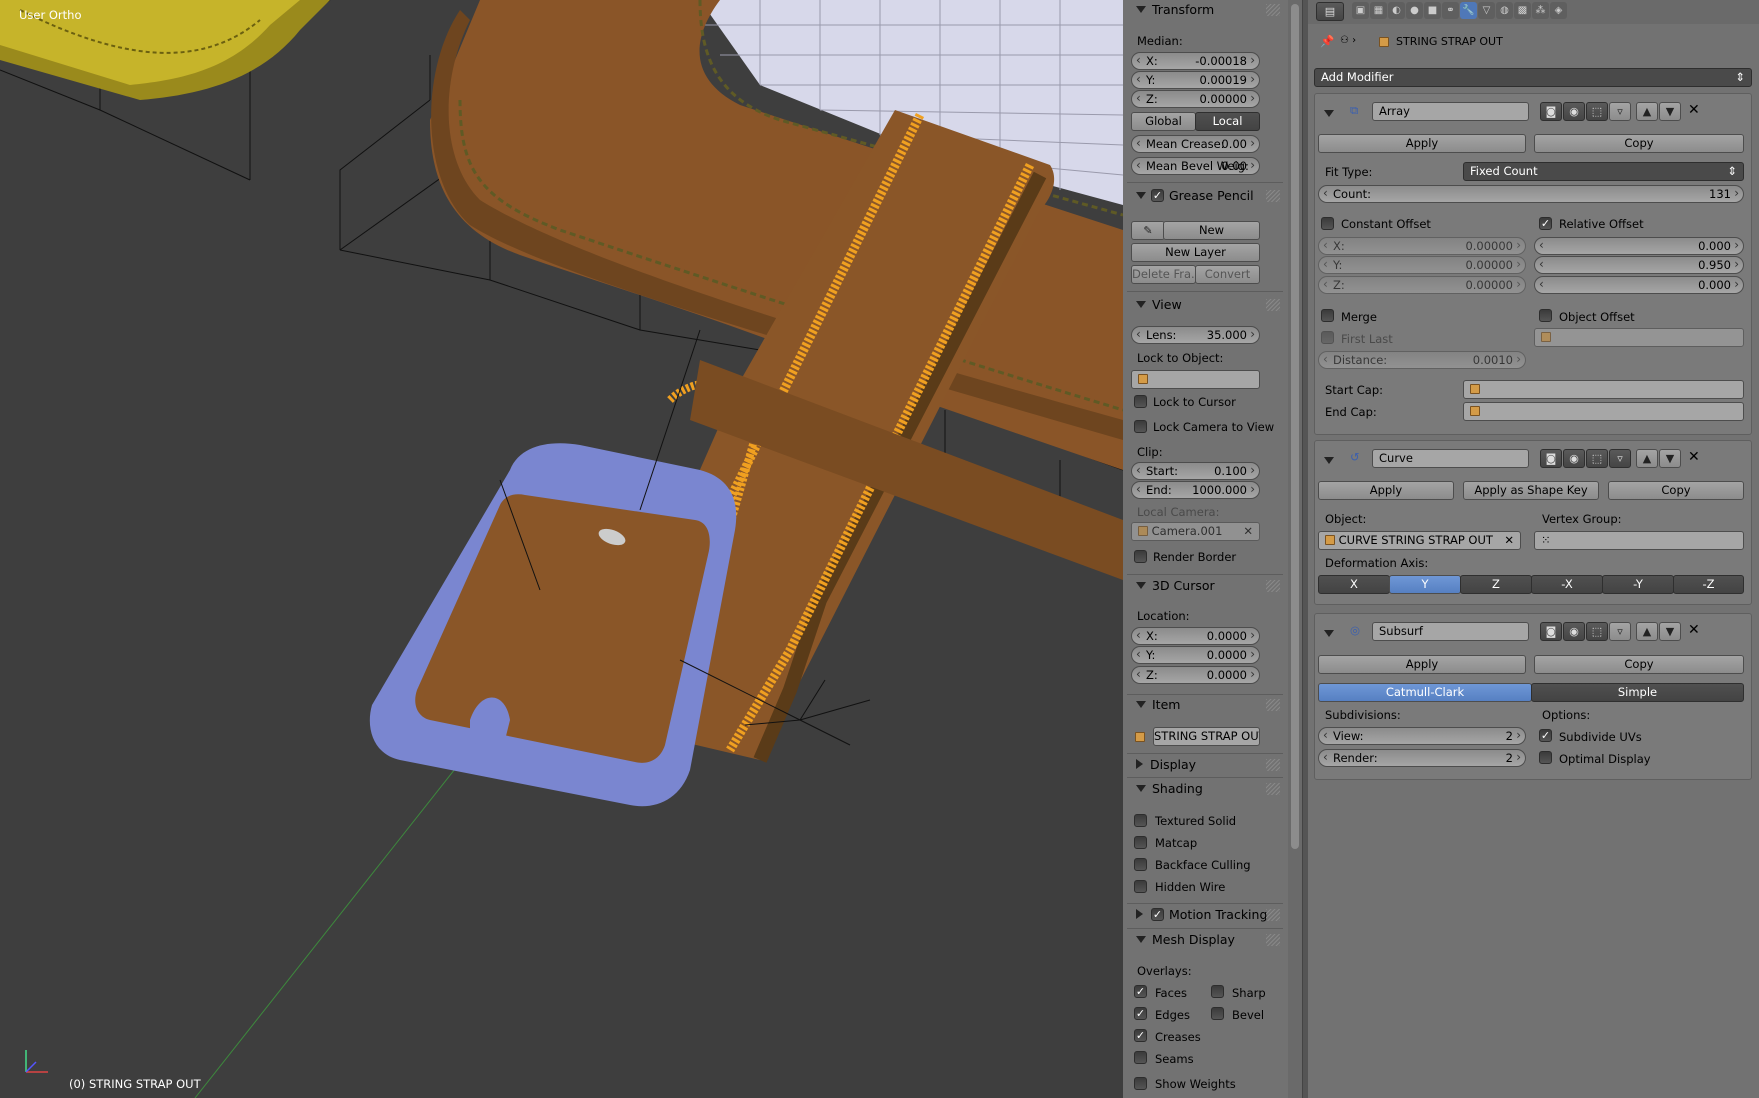 The width and height of the screenshot is (1759, 1098). I want to click on array-copy-button: Copy, so click(1639, 143).